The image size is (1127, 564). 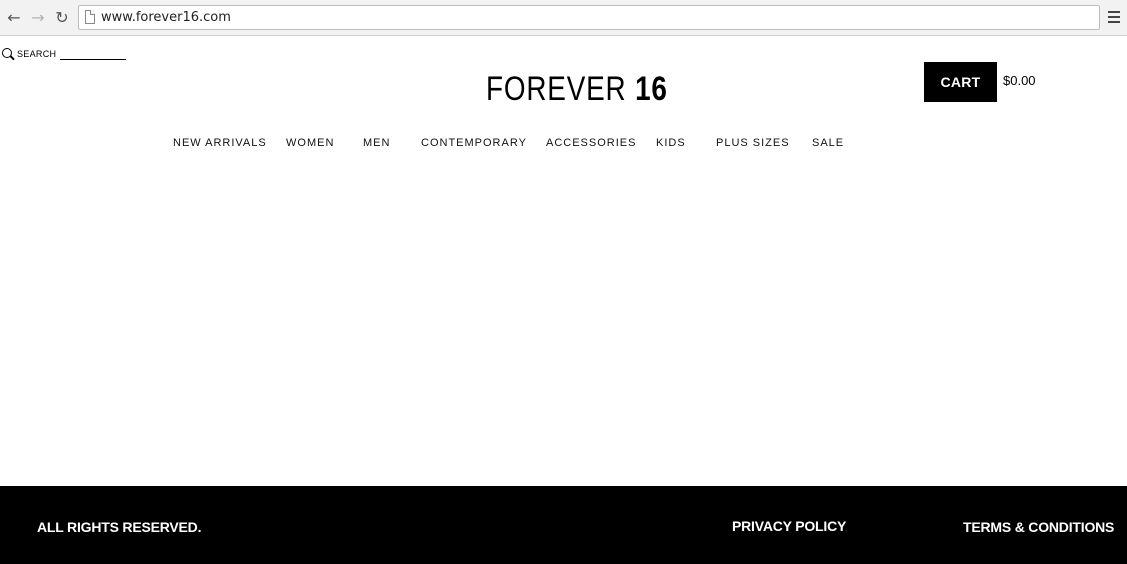 I want to click on footer-terms-link: TERMS & CONDITIONS, so click(x=1038, y=527).